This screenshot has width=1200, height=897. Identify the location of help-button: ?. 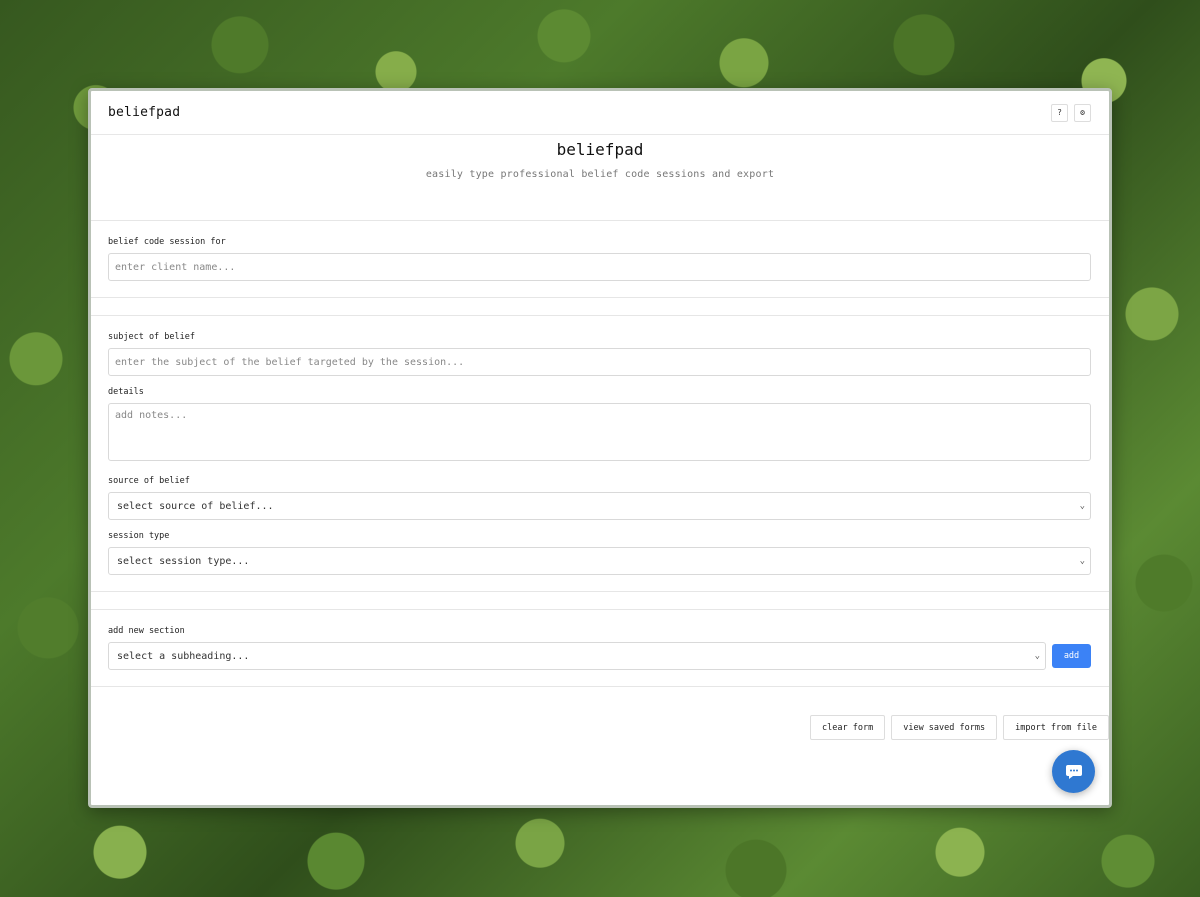
(1059, 112).